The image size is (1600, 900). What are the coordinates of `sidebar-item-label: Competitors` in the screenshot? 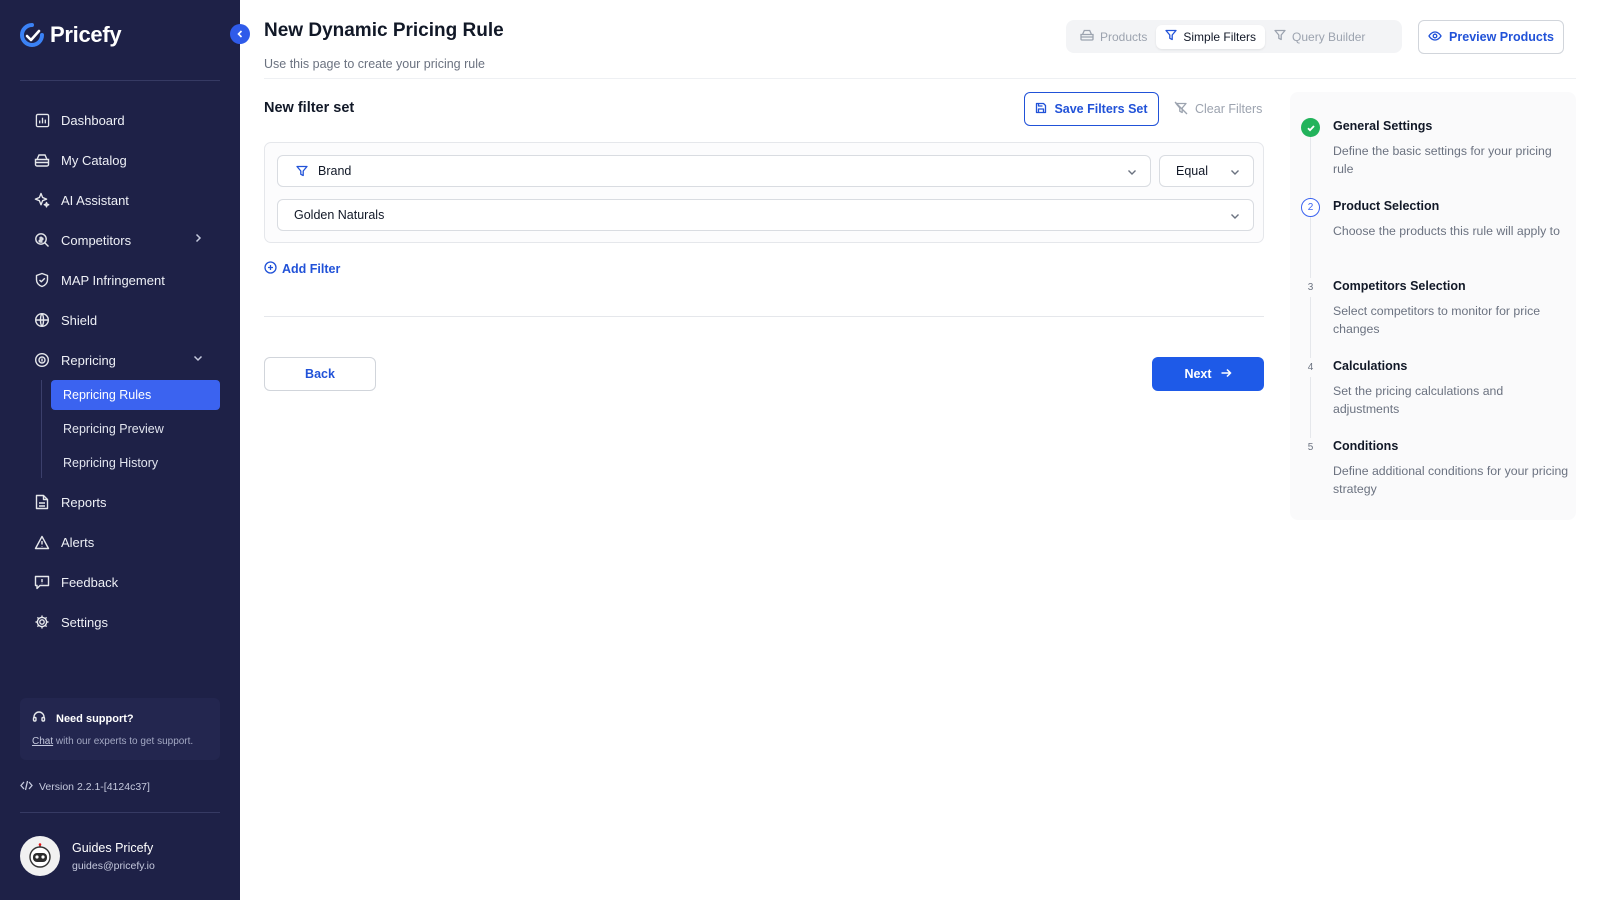 It's located at (96, 240).